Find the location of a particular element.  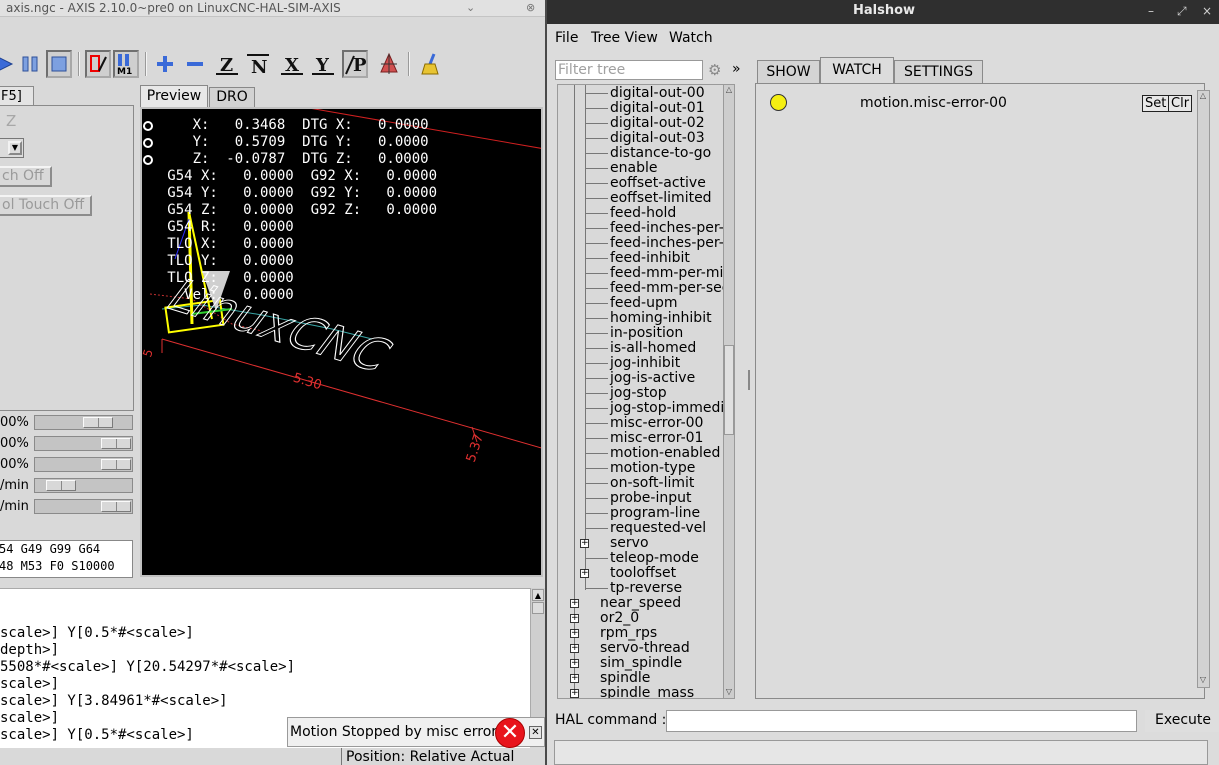

tree-item: on-soft-limit is located at coordinates (652, 483).